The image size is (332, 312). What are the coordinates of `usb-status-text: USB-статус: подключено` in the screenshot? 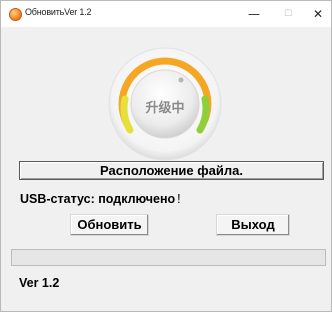 It's located at (98, 199).